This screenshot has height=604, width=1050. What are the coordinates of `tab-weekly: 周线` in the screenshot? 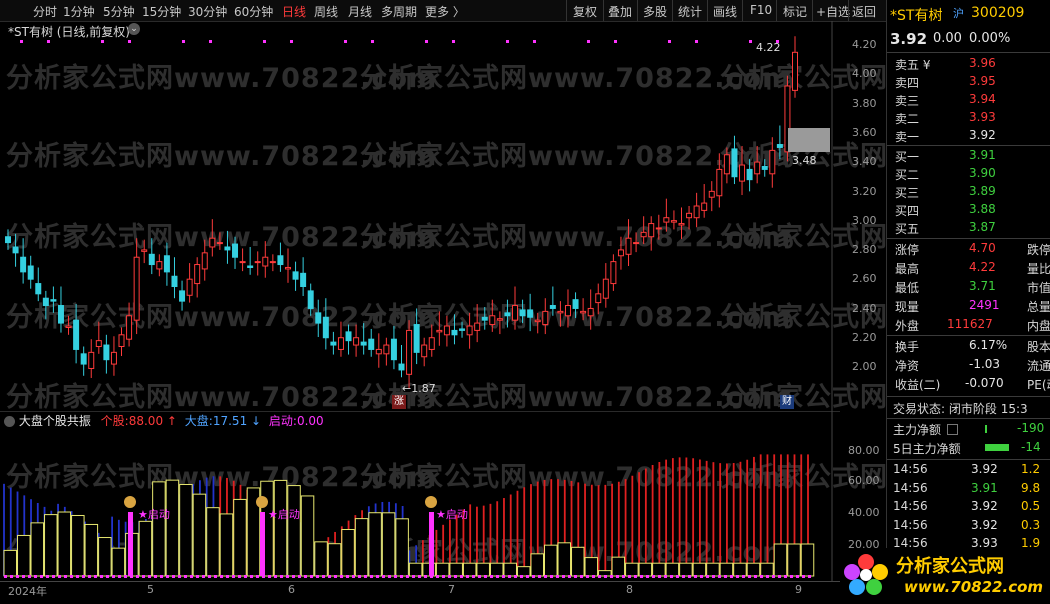 It's located at (326, 11).